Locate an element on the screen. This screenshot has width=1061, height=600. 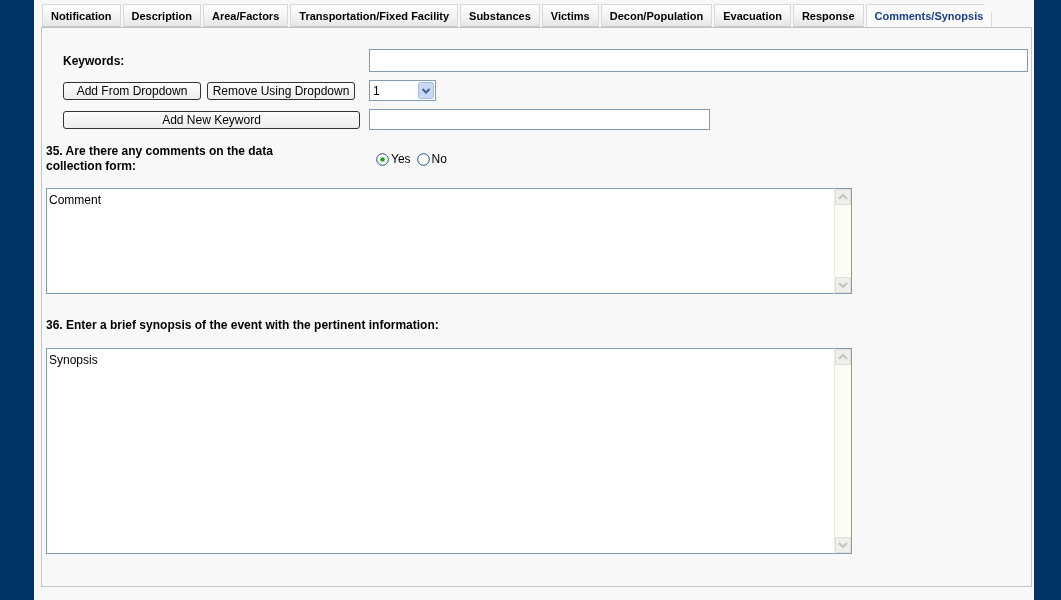
tab: Decon/Population is located at coordinates (656, 15).